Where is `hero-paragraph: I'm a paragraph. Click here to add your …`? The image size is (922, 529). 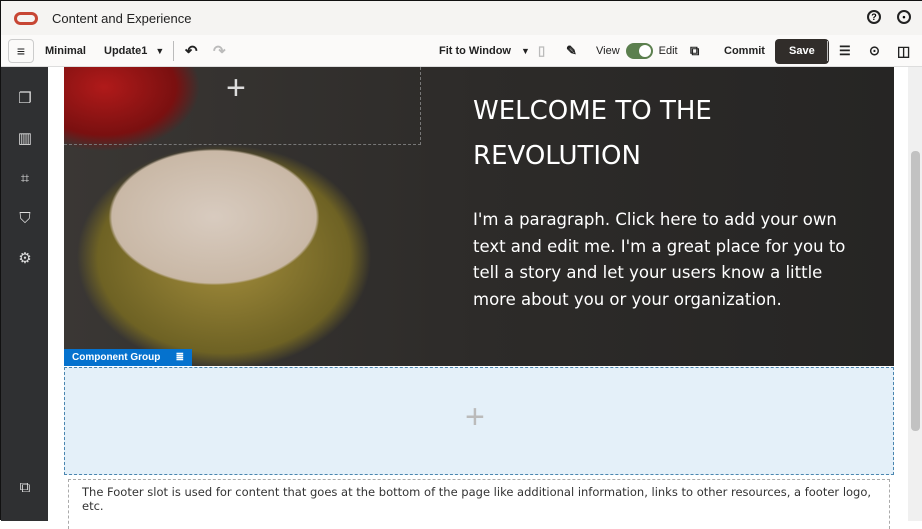 hero-paragraph: I'm a paragraph. Click here to add your … is located at coordinates (663, 260).